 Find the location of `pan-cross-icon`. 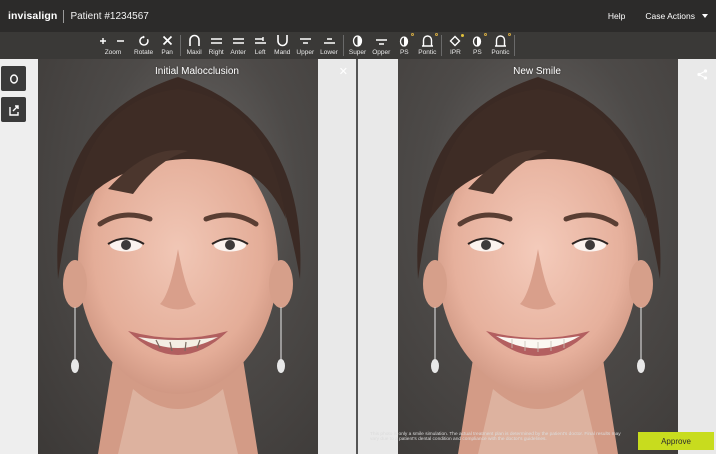

pan-cross-icon is located at coordinates (167, 40).